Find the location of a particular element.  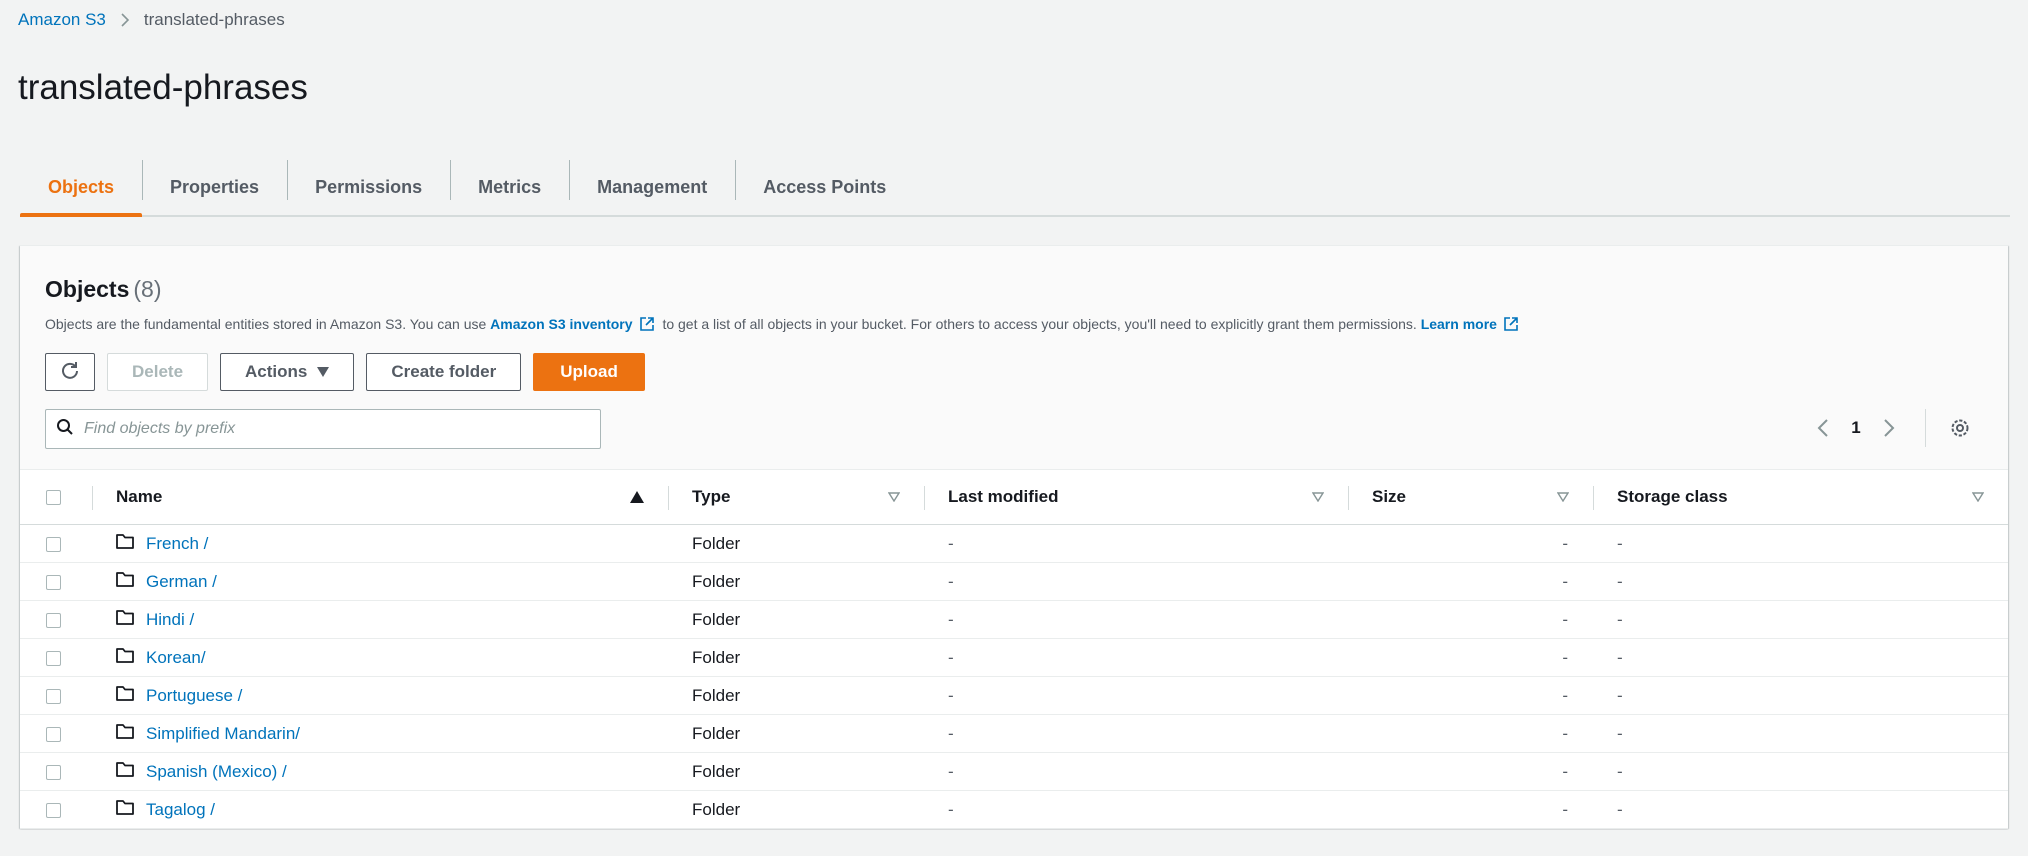

table-row: German / Folder - - - is located at coordinates (1014, 582).